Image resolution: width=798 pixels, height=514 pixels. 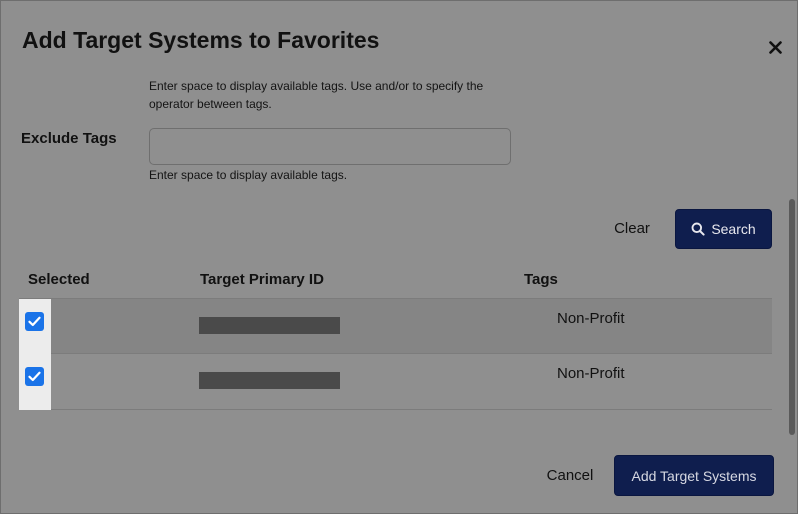 What do you see at coordinates (59, 279) in the screenshot?
I see `column-header-selected: Selected` at bounding box center [59, 279].